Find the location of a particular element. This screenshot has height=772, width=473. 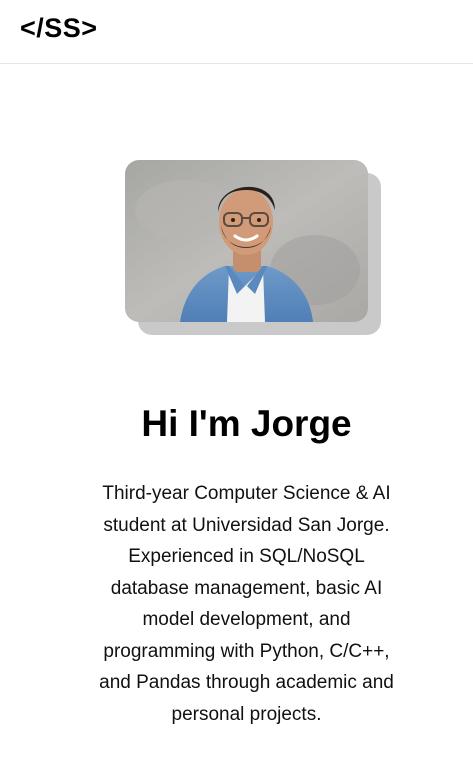

profile-photo-frame is located at coordinates (253, 247).